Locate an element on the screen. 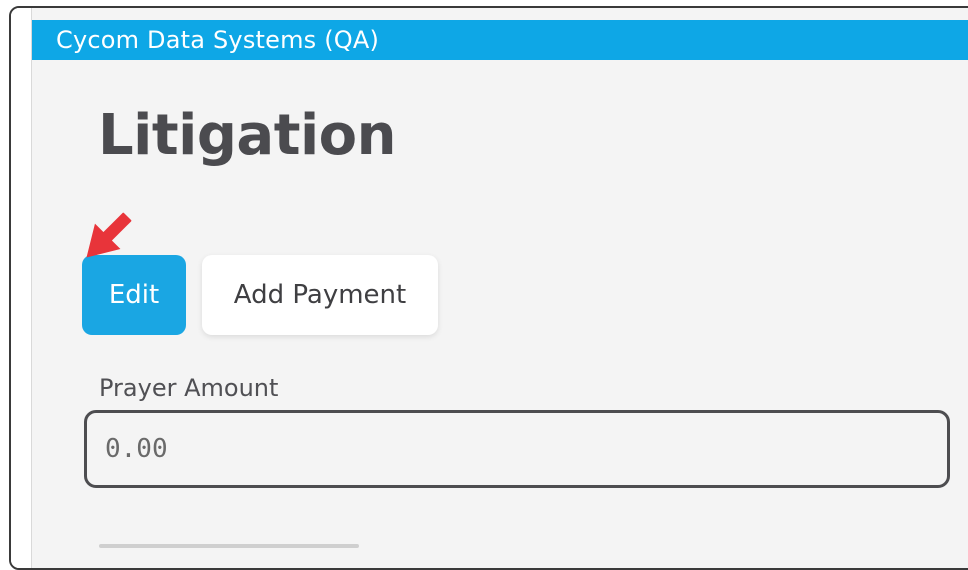 The image size is (968, 570). next-field-label-partial is located at coordinates (229, 543).